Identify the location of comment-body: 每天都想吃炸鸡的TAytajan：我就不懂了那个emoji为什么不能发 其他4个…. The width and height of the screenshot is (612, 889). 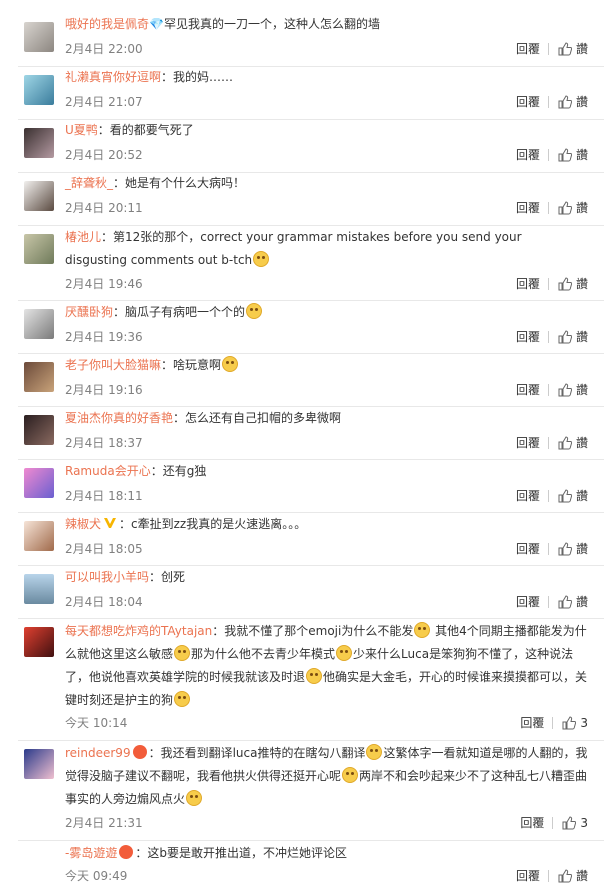
(329, 666).